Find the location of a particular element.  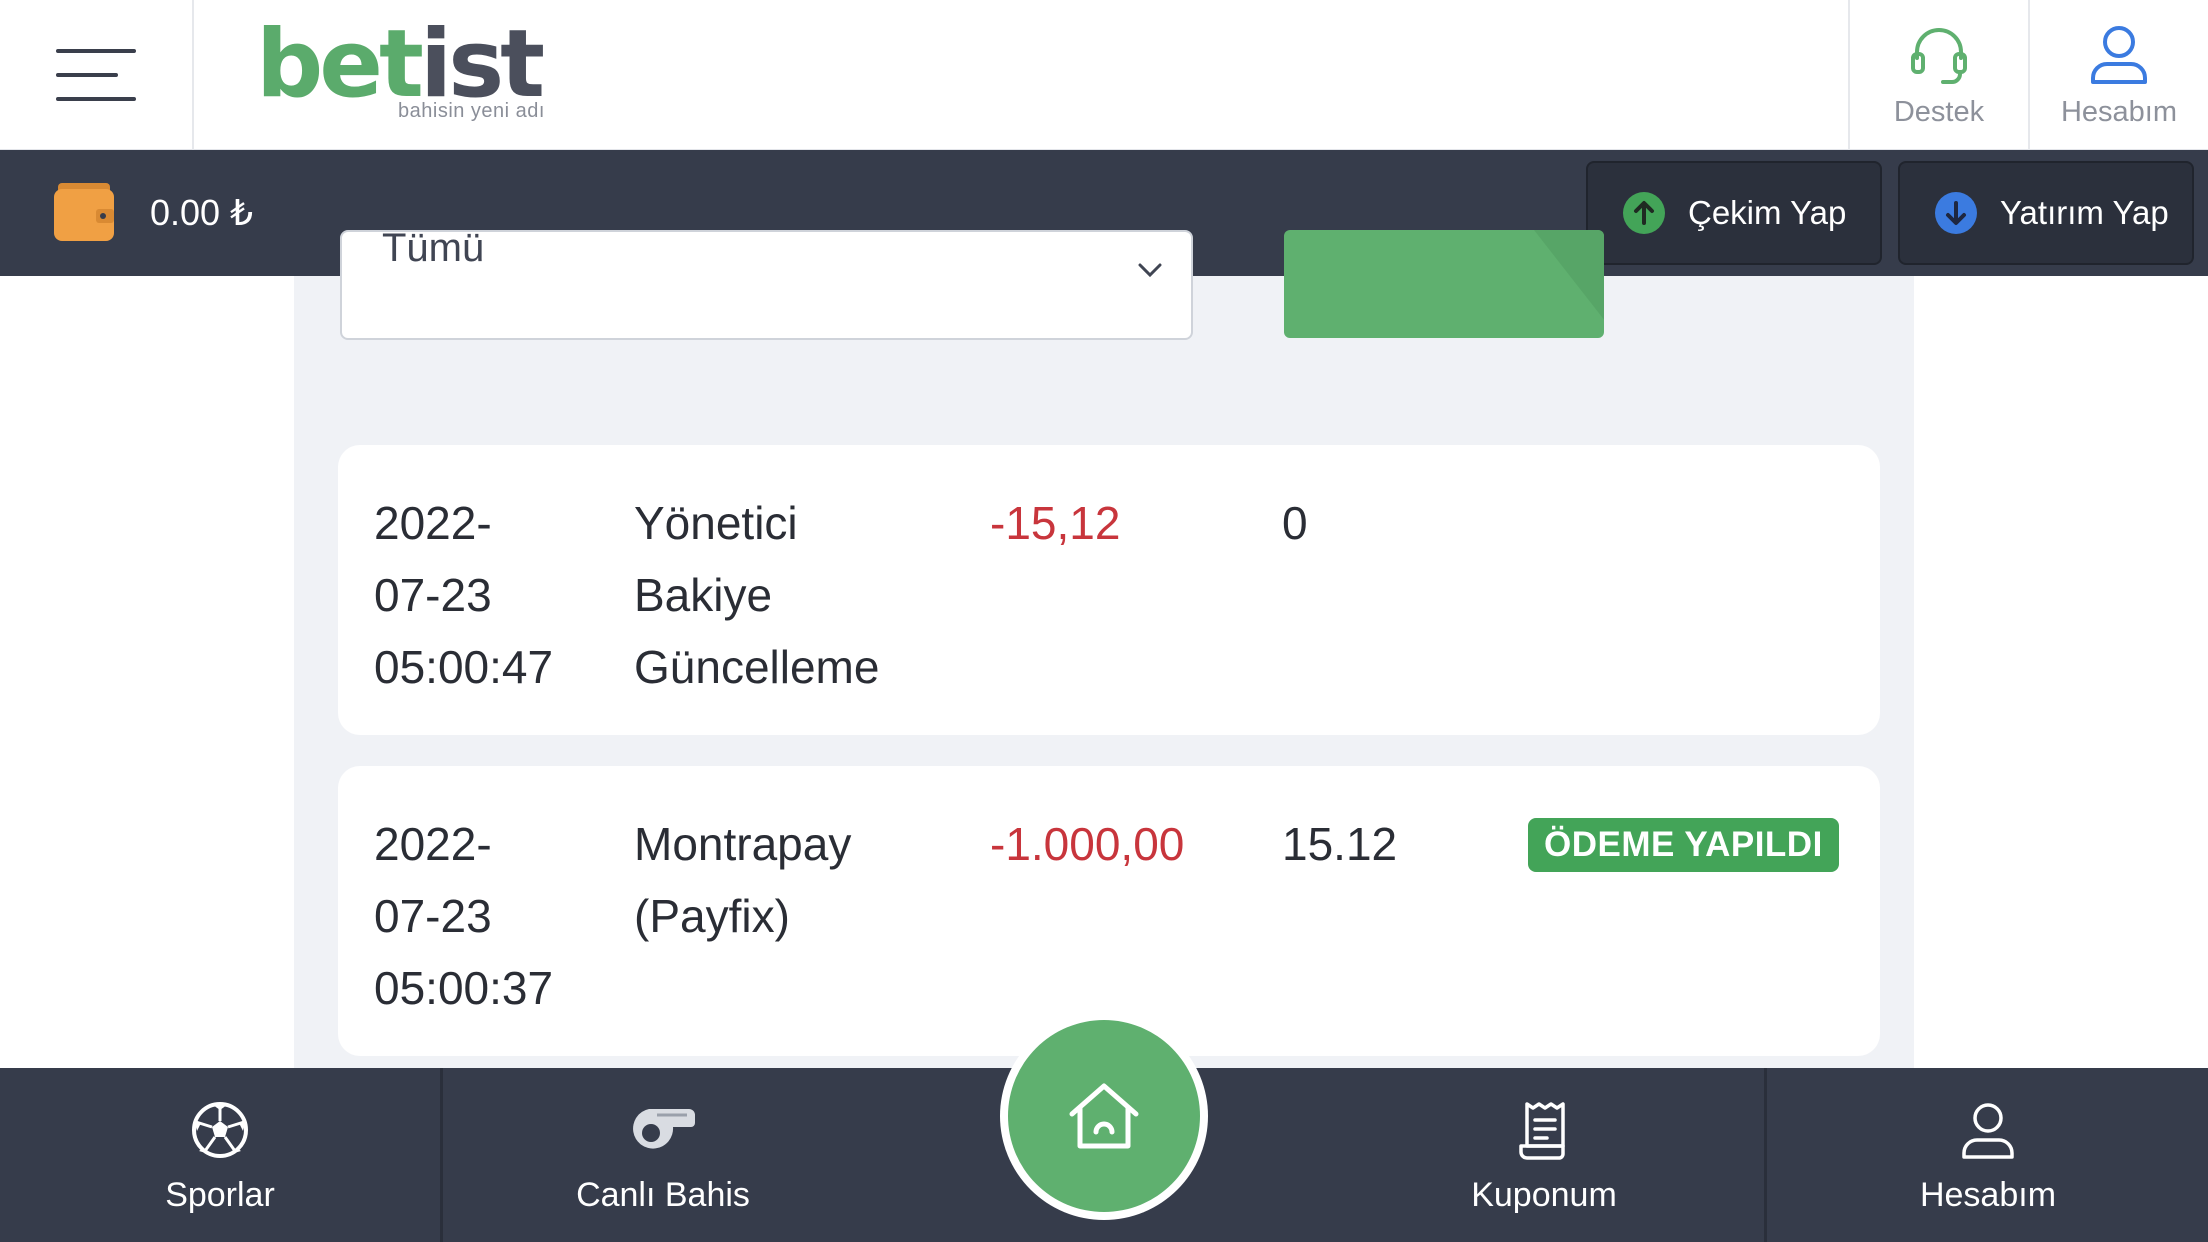

support-button: Destek is located at coordinates (1938, 75).